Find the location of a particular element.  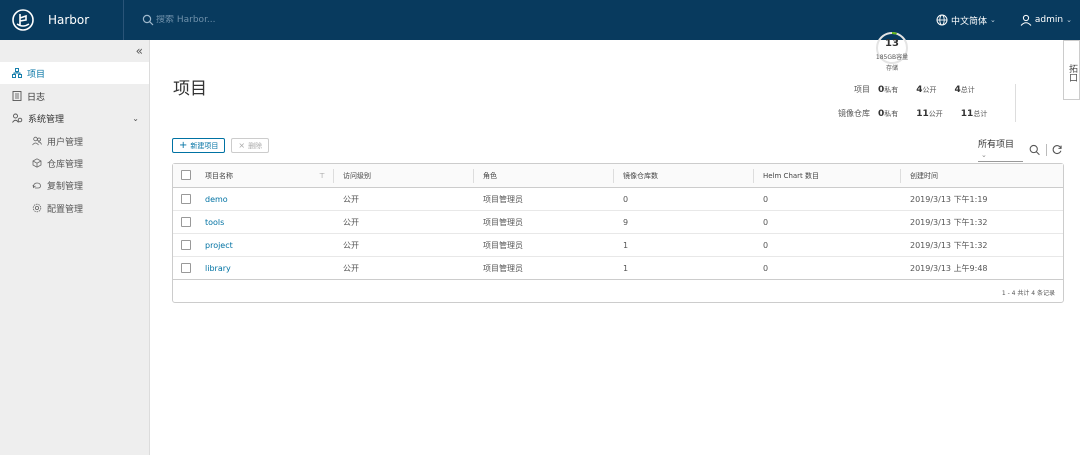

side-panel-tab: 拓口 is located at coordinates (1071, 70).